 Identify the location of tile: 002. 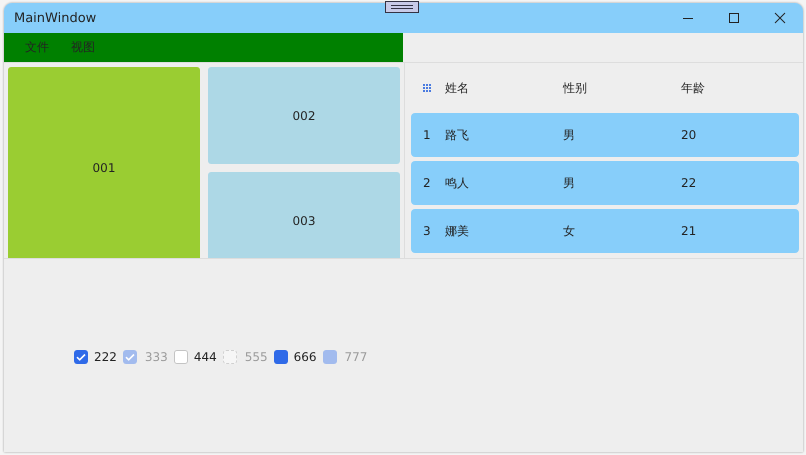
(304, 115).